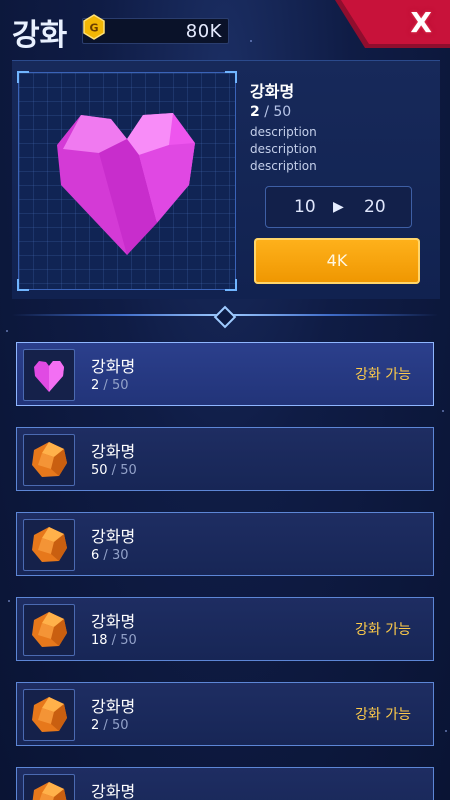  What do you see at coordinates (392, 24) in the screenshot?
I see `close-tab-shape` at bounding box center [392, 24].